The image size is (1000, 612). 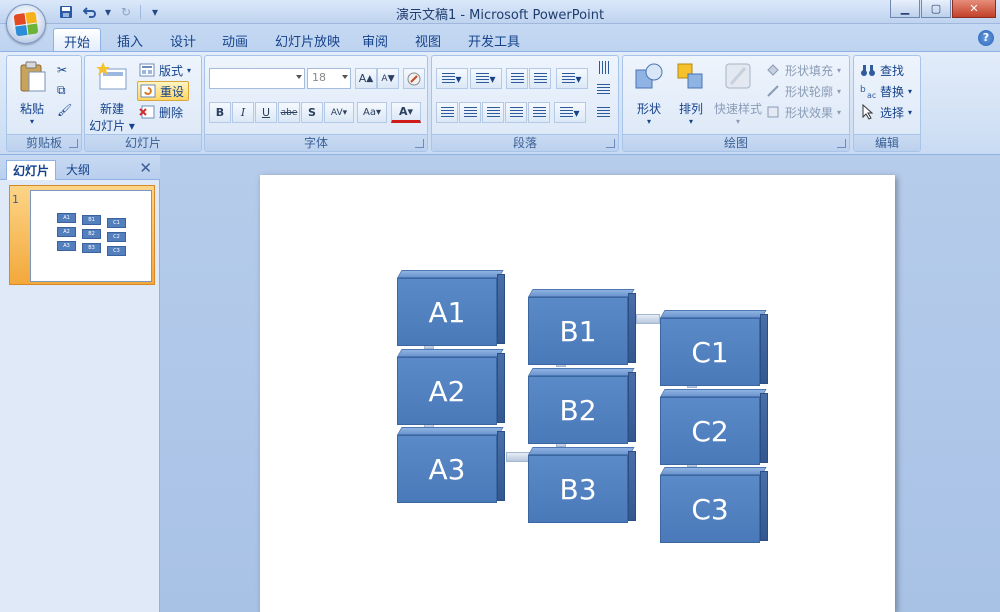 I want to click on arrange-button: 排列 ▾, so click(x=691, y=93).